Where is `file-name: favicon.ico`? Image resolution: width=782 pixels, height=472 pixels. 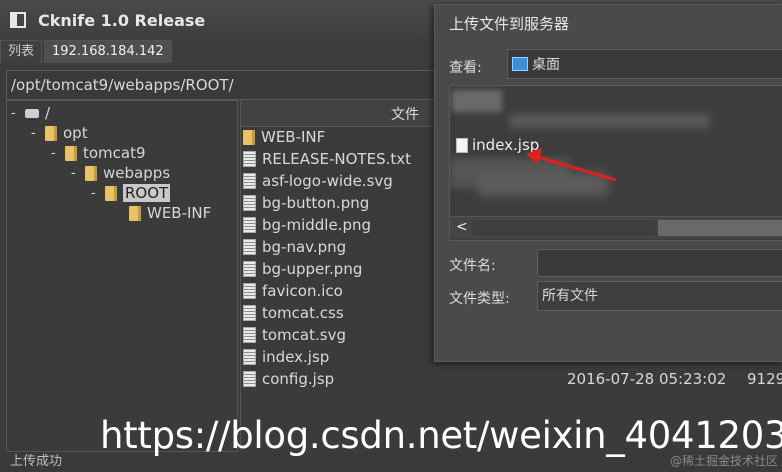
file-name: favicon.ico is located at coordinates (302, 291).